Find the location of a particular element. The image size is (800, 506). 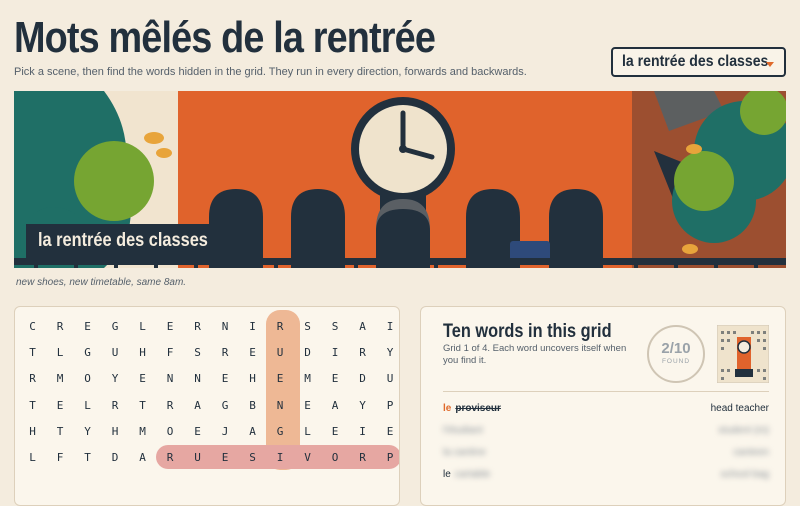

page-title: Mots mêlés de la rentrée is located at coordinates (225, 37).